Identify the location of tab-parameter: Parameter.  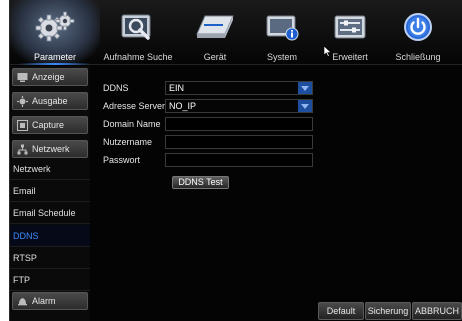
(55, 32).